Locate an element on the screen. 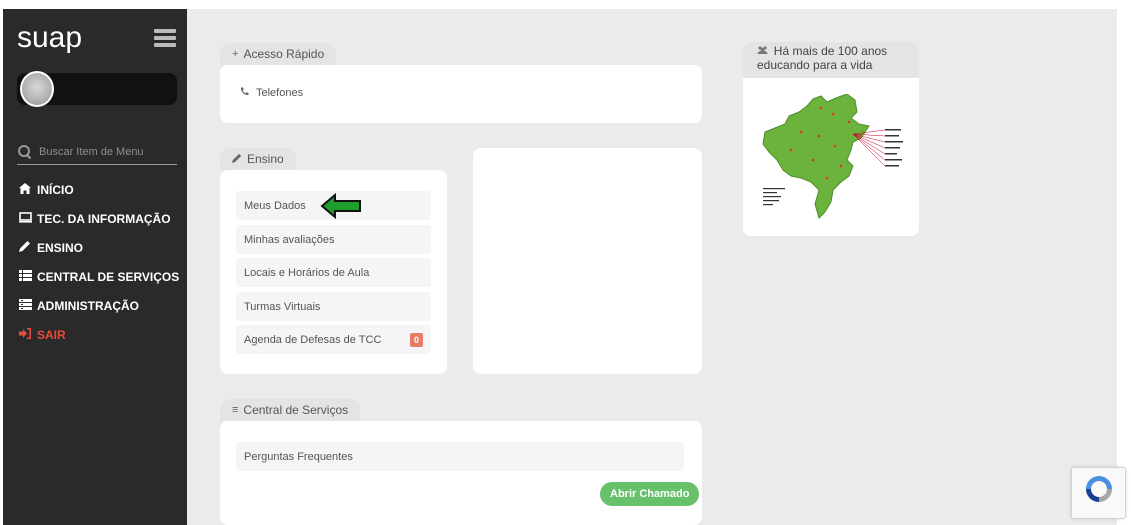 Image resolution: width=1131 pixels, height=525 pixels. sidebar-item-label: ENSINO is located at coordinates (60, 247).